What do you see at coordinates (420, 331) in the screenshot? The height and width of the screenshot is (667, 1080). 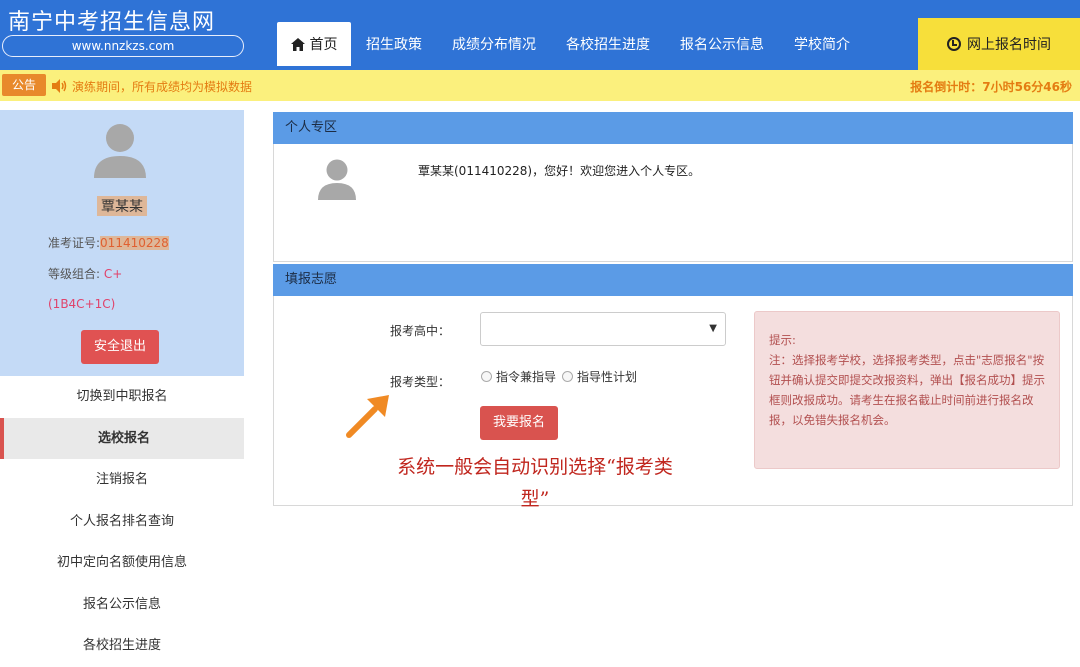 I see `school-select-label: 报考高中：` at bounding box center [420, 331].